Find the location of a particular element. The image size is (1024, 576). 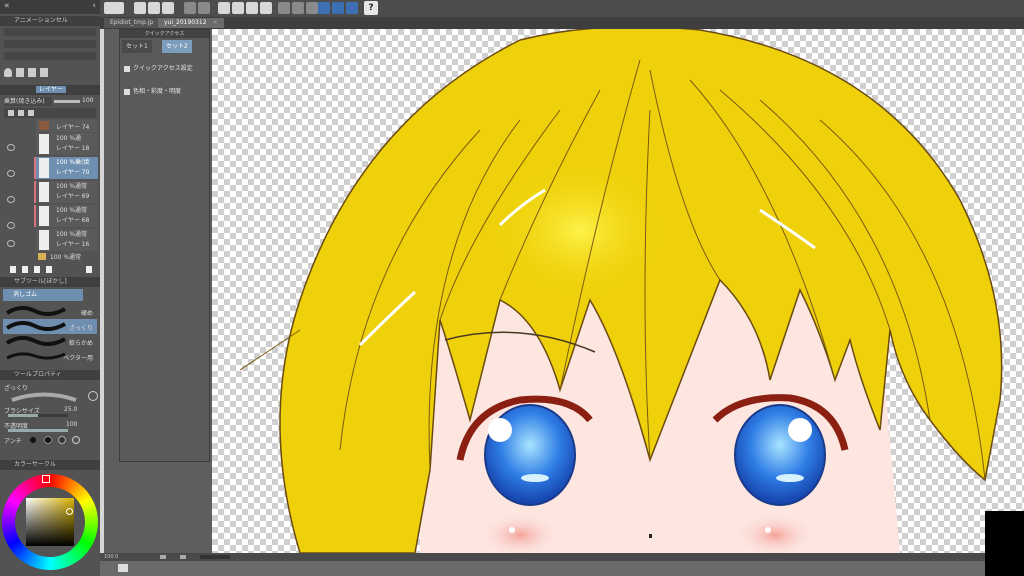

layer-row-folder: 100 %通常 is located at coordinates (67, 257).